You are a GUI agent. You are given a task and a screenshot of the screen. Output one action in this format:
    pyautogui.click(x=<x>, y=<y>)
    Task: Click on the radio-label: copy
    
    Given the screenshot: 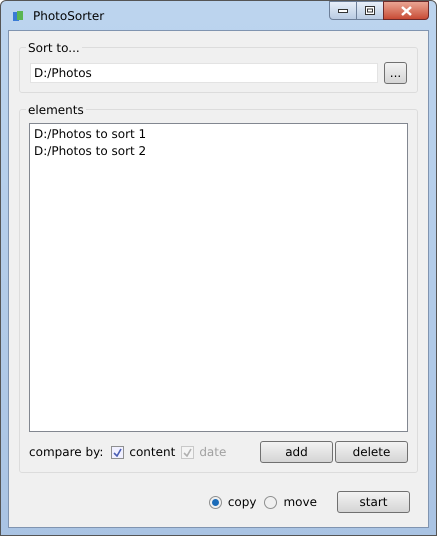 What is the action you would take?
    pyautogui.click(x=242, y=502)
    